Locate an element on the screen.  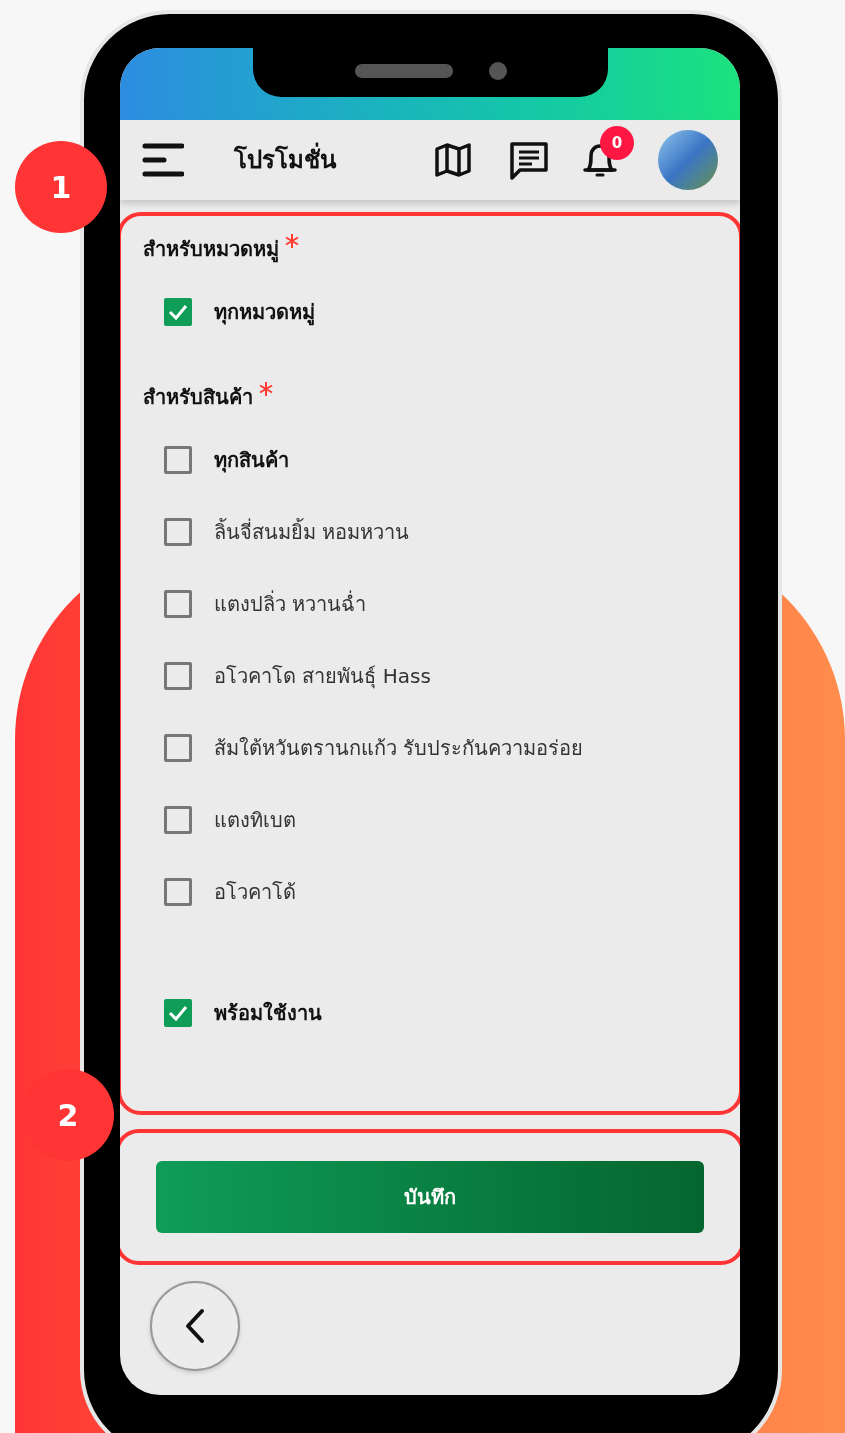
checkbox-label: ส้มใต้หวันตรานกแก้ว รับประกันความอร่อย is located at coordinates (399, 748).